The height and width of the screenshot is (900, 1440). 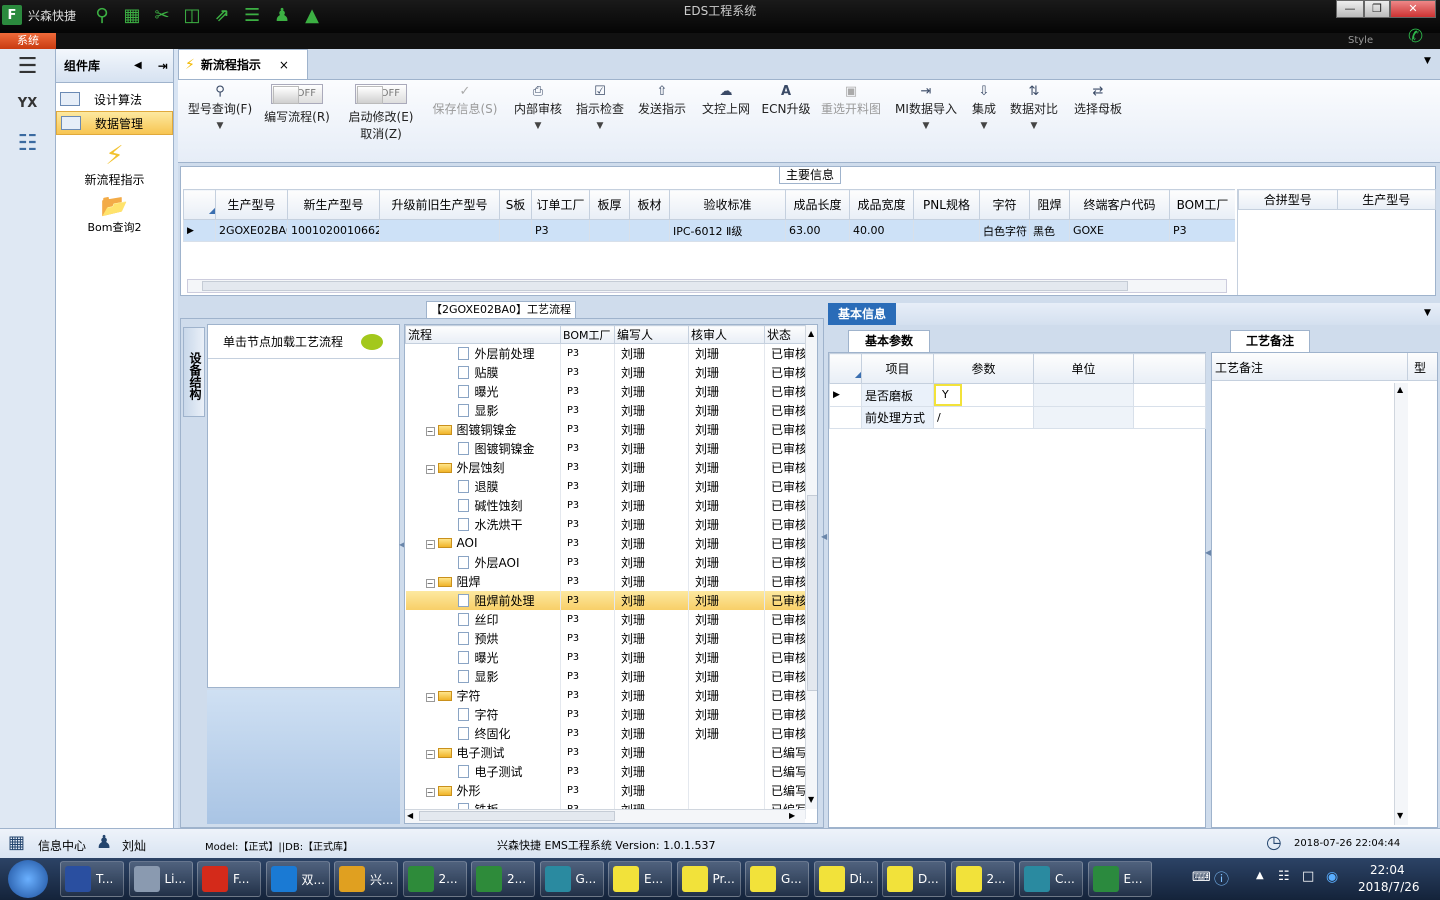 I want to click on column-header: 板厚, so click(x=609, y=204).